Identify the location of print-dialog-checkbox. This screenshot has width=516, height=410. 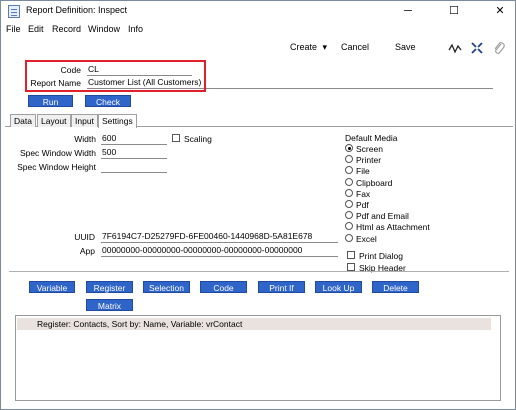
(351, 255).